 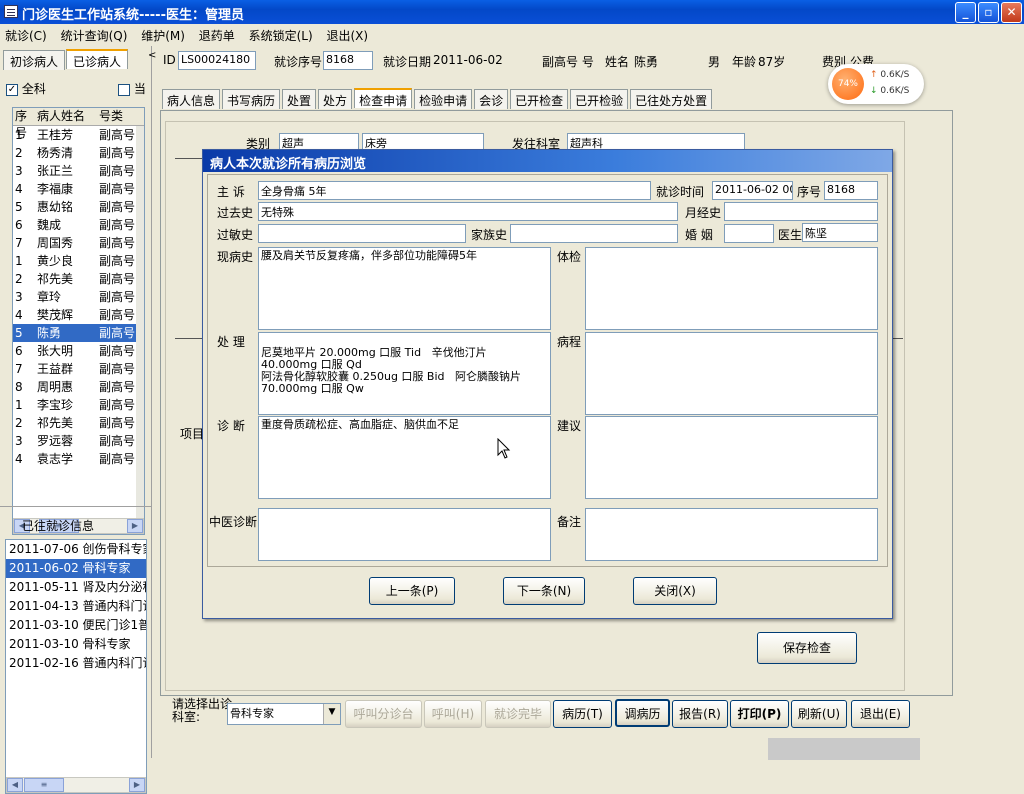 I want to click on patient-row: 1 王桂芳 副高号, so click(x=78, y=135).